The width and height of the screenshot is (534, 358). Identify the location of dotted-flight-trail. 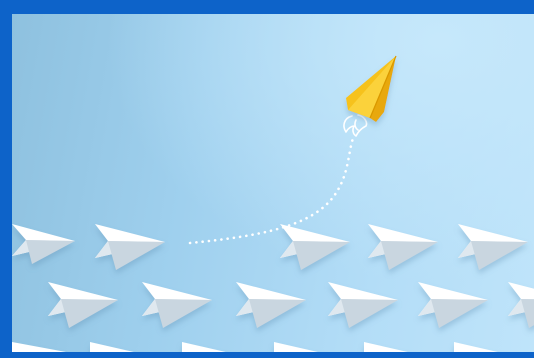
(272, 189).